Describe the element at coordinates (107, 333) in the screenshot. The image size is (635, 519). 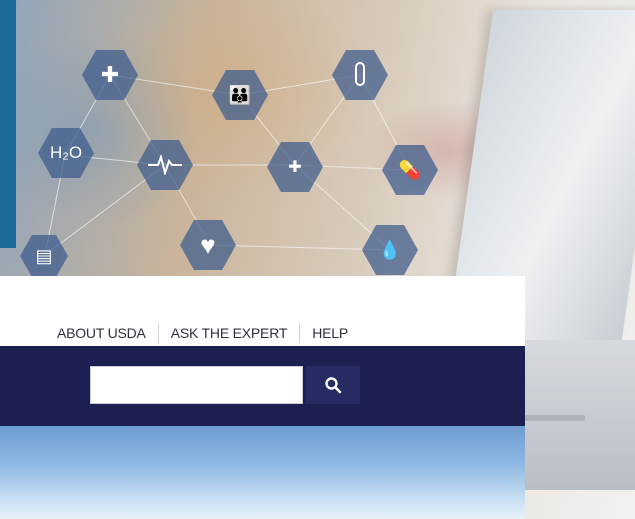
I see `nav-link-about-usda: ABOUT USDA` at that location.